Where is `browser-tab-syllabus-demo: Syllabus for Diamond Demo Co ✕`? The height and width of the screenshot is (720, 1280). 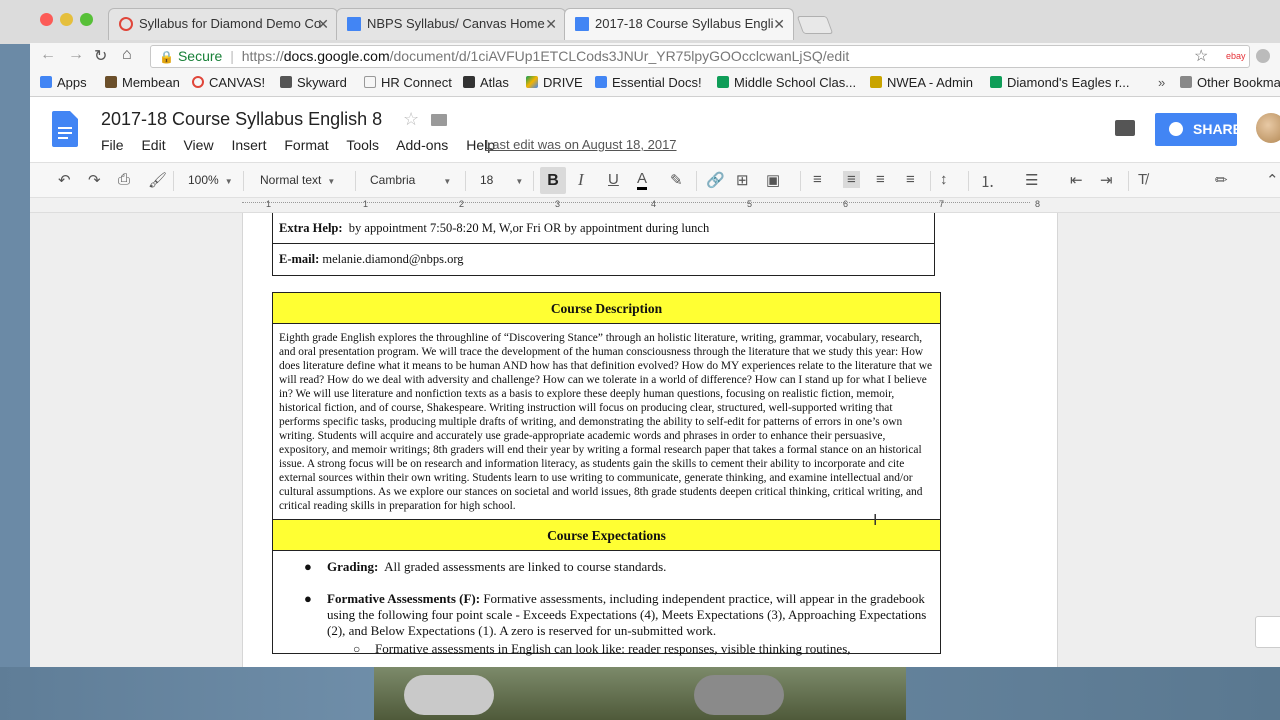
browser-tab-syllabus-demo: Syllabus for Diamond Demo Co ✕ is located at coordinates (223, 24).